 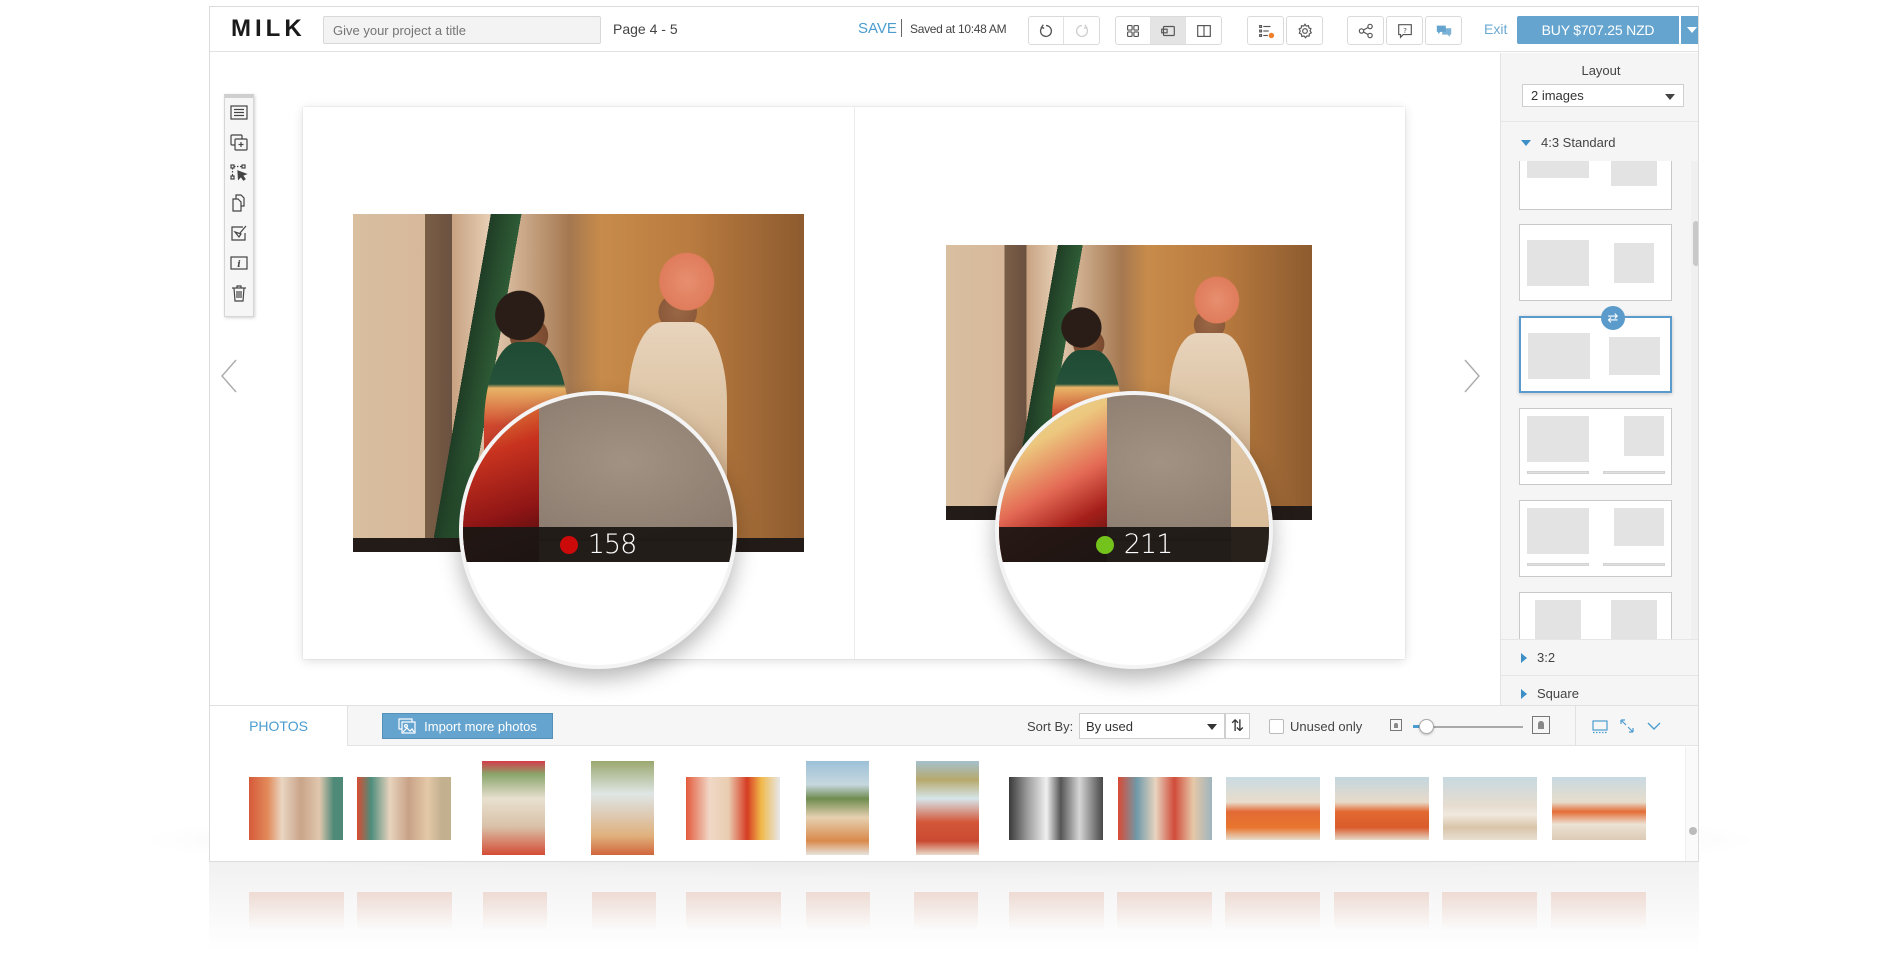 What do you see at coordinates (268, 29) in the screenshot?
I see `milk-logo: MILK` at bounding box center [268, 29].